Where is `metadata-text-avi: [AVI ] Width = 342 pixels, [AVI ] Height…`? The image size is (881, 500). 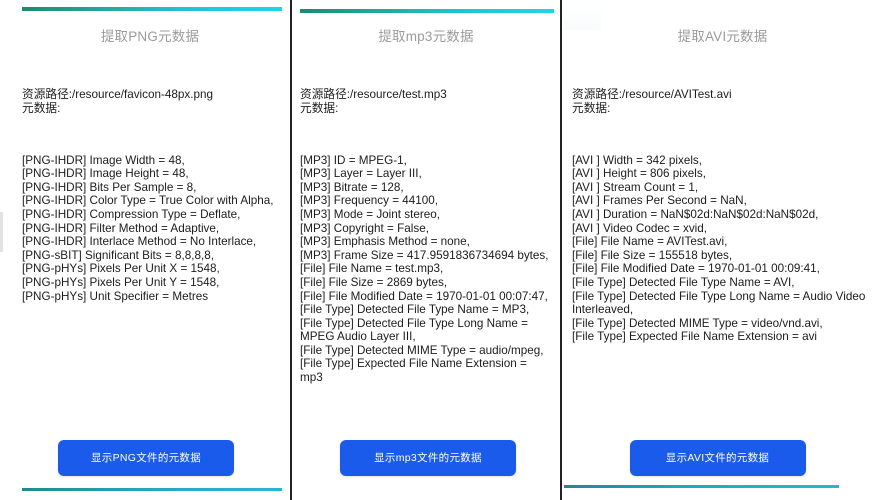
metadata-text-avi: [AVI ] Width = 342 pixels, [AVI ] Height… is located at coordinates (719, 248).